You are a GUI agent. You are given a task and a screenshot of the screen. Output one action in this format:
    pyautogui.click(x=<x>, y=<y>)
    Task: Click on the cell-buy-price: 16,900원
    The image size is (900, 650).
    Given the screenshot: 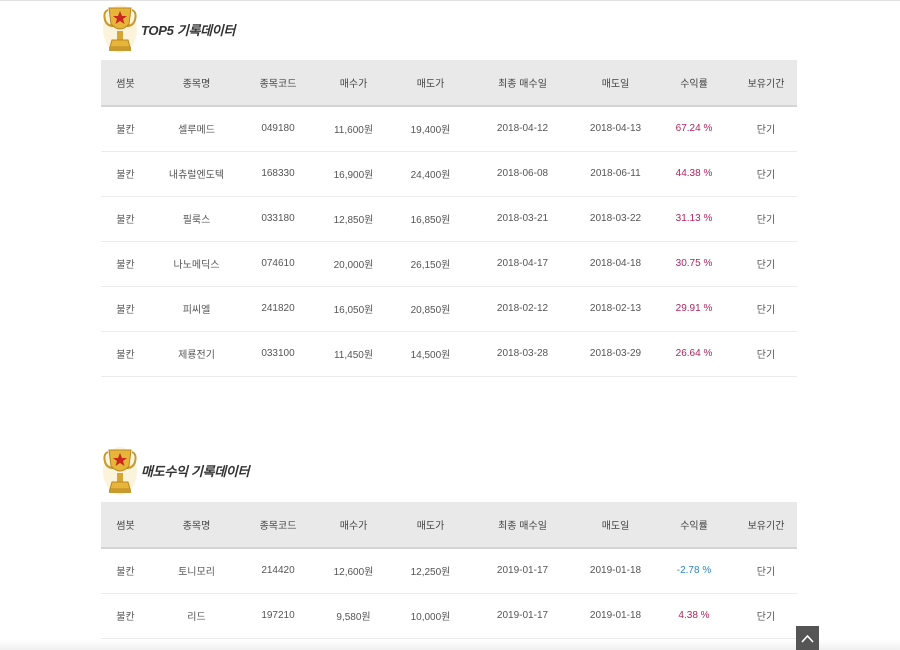 What is the action you would take?
    pyautogui.click(x=353, y=175)
    